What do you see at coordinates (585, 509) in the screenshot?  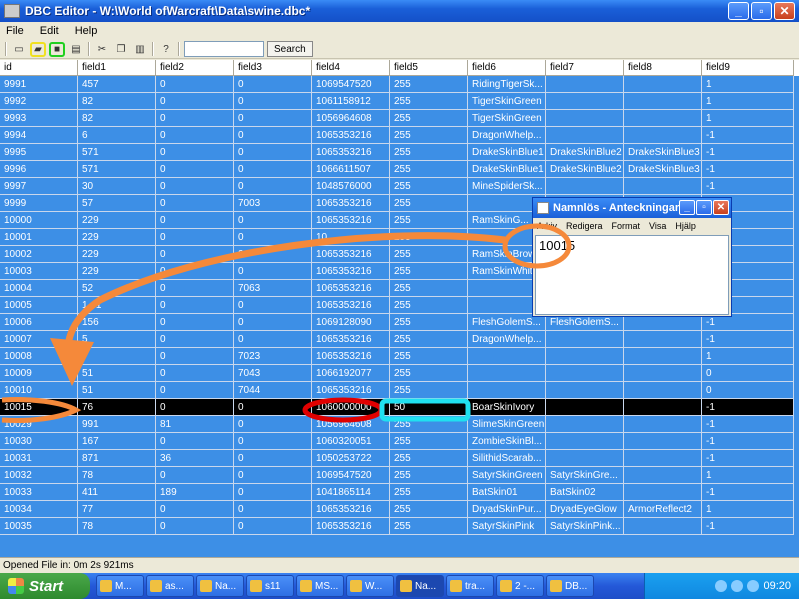 I see `table-cell: DryadEyeGlow` at bounding box center [585, 509].